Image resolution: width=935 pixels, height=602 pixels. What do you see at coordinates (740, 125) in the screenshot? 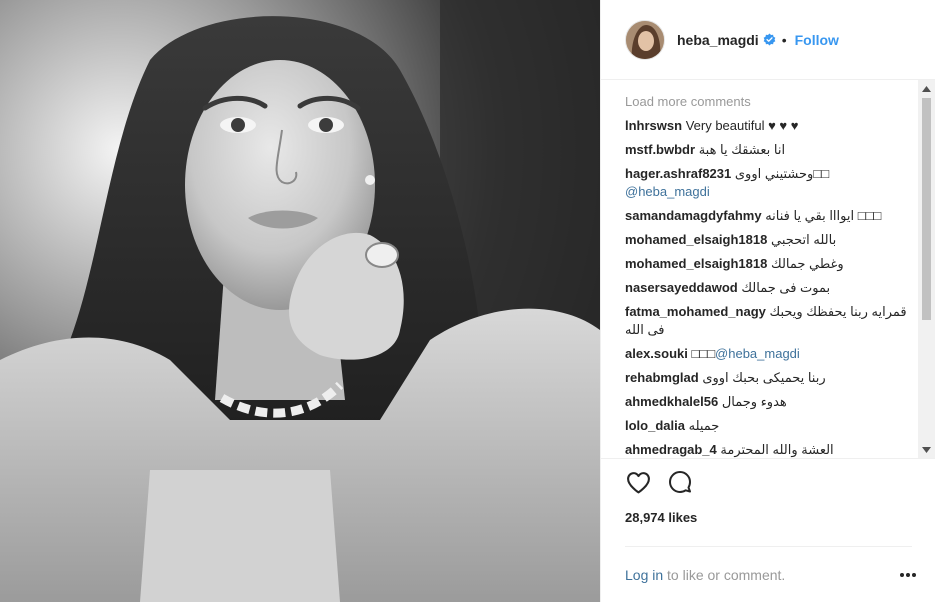
I see `comment-text: Very beautiful ♥ ♥ ♥` at bounding box center [740, 125].